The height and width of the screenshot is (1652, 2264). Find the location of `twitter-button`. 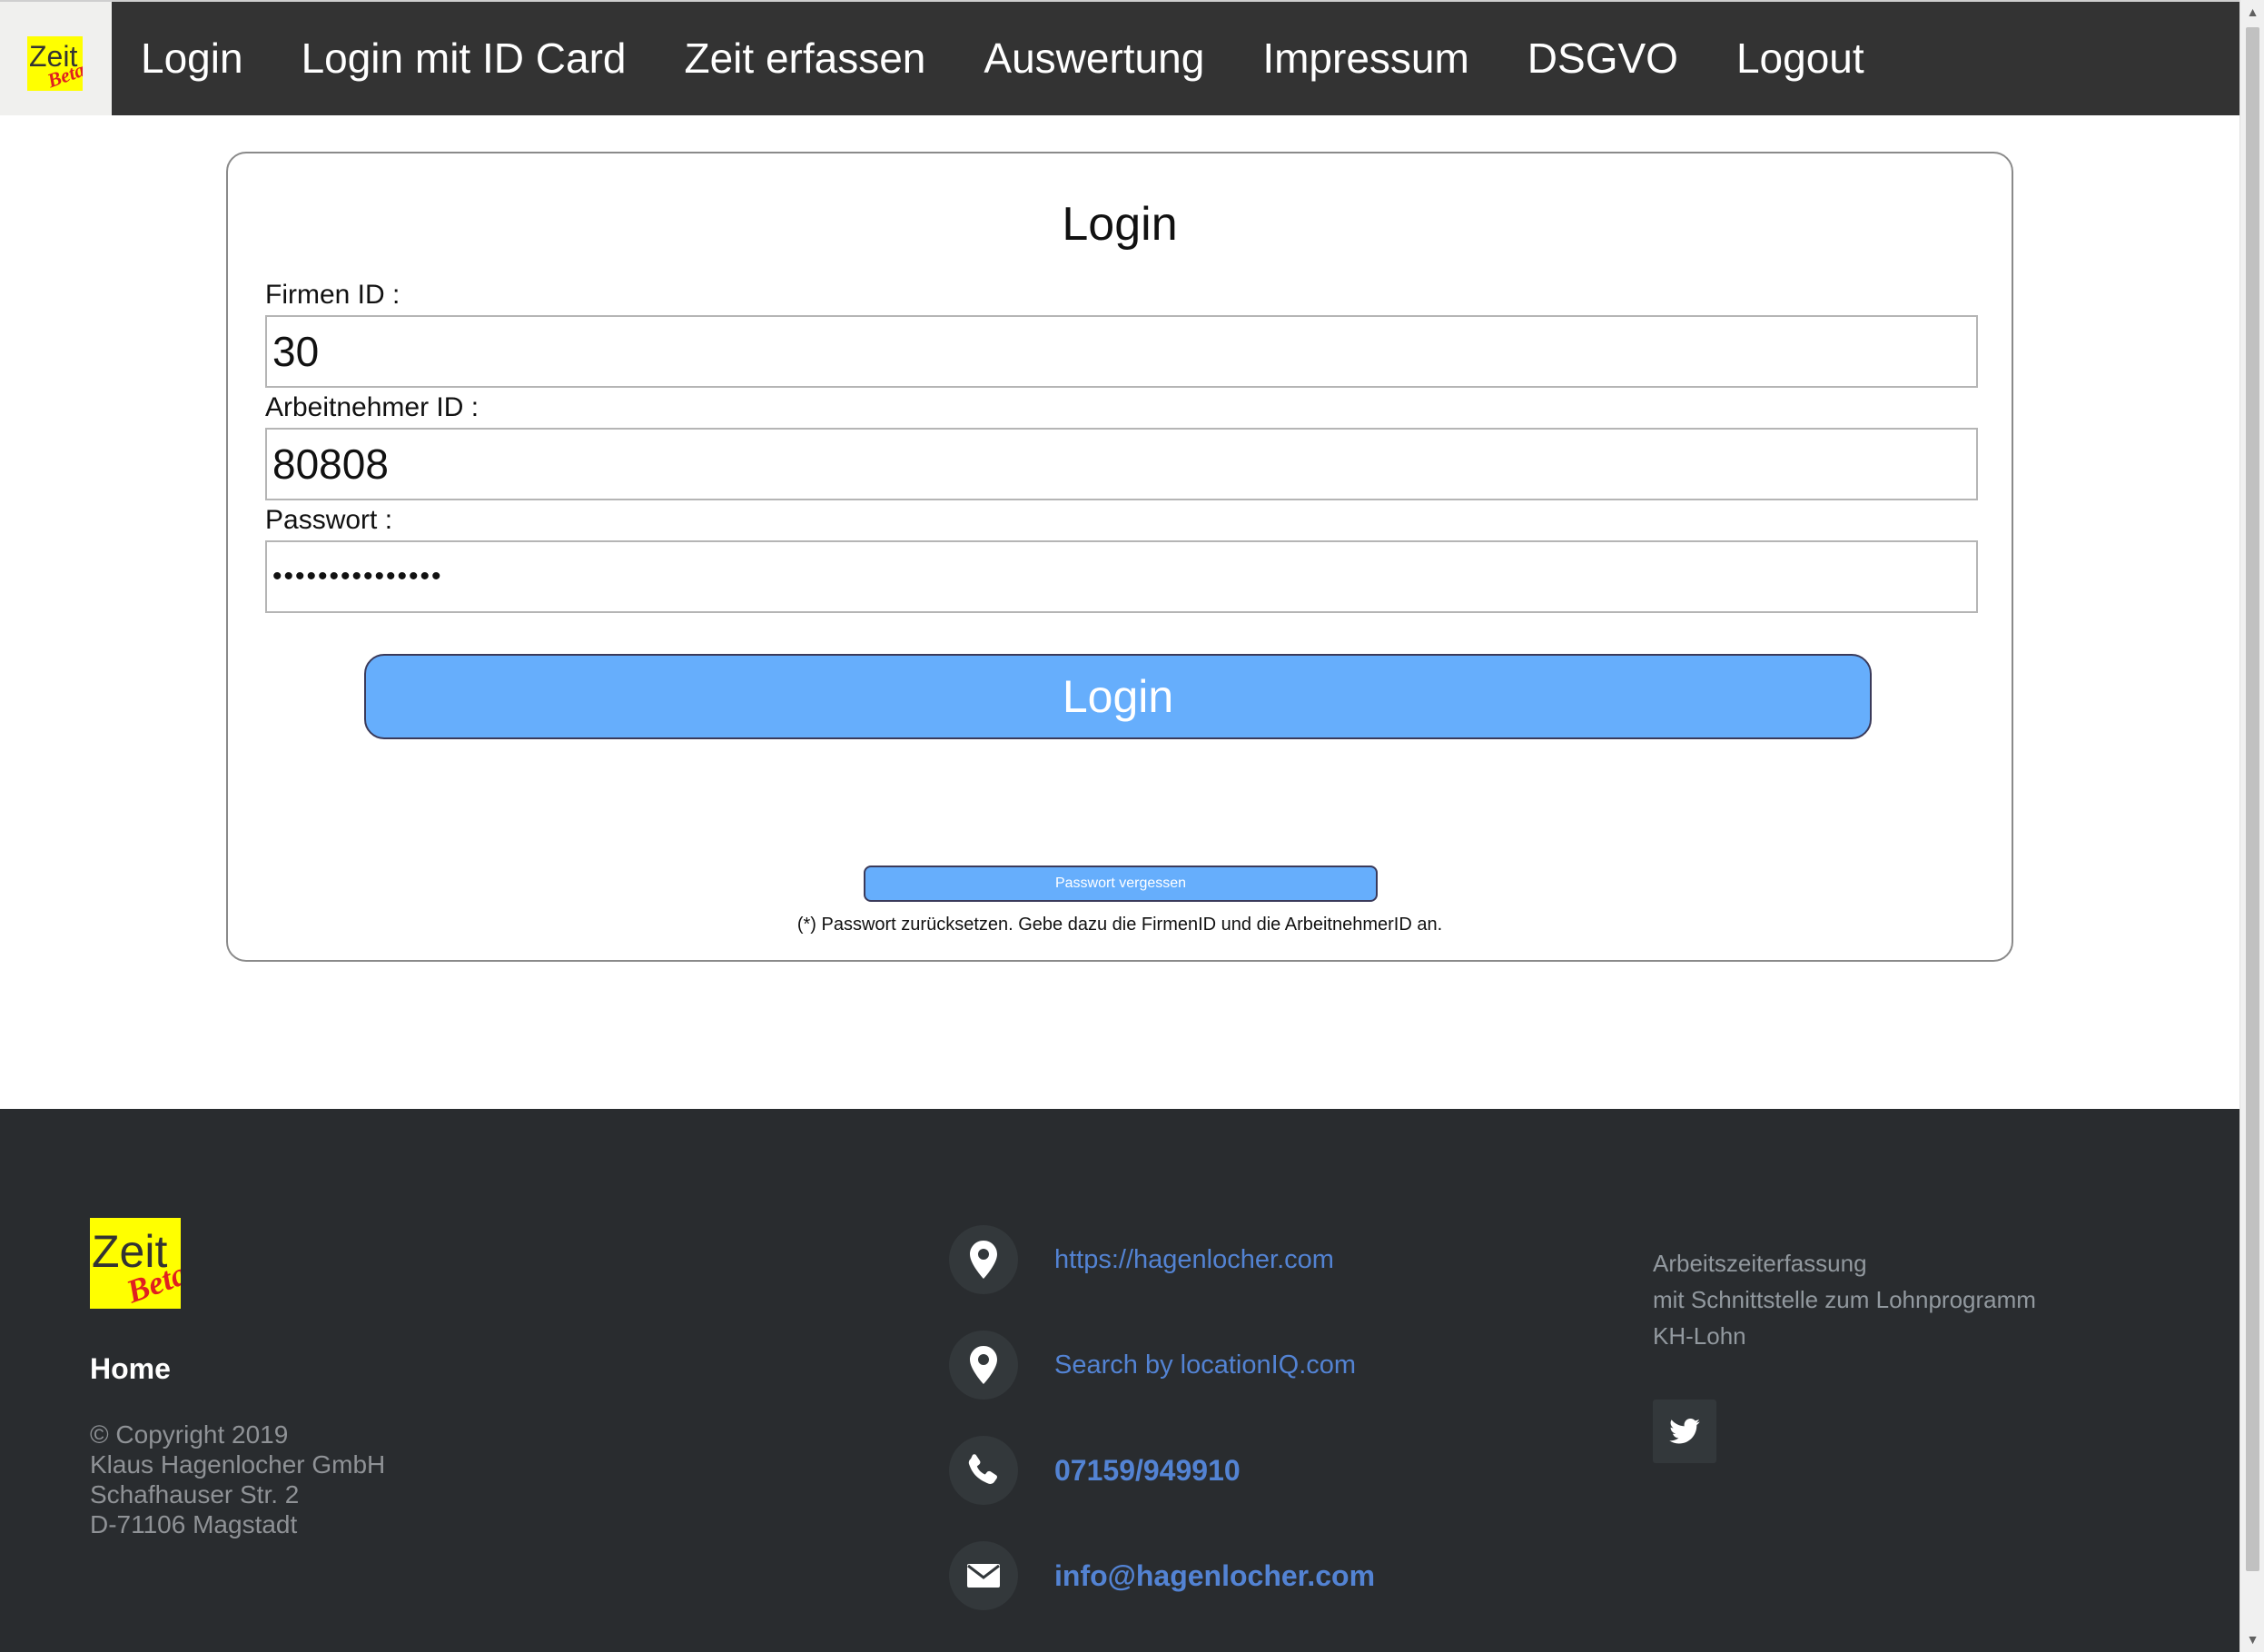

twitter-button is located at coordinates (1684, 1431).